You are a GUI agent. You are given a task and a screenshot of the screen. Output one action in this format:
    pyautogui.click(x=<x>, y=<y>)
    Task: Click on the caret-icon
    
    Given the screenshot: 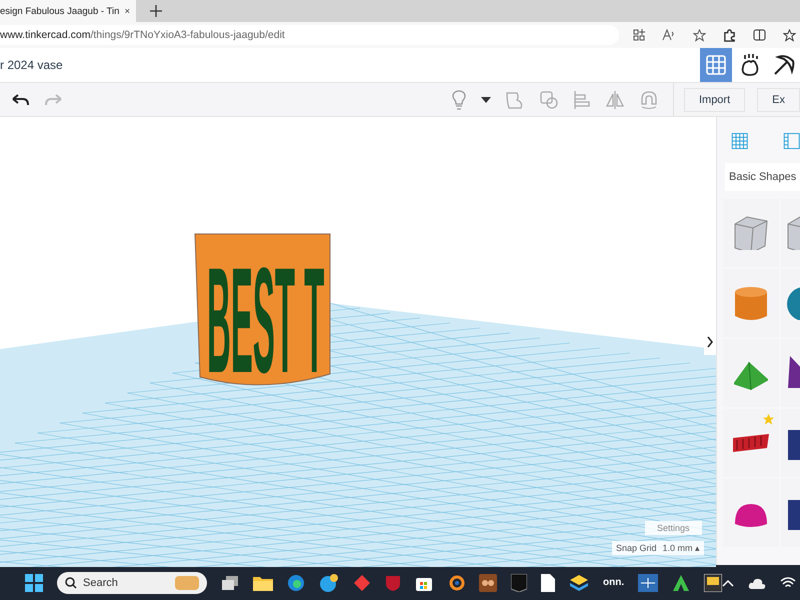 What is the action you would take?
    pyautogui.click(x=485, y=99)
    